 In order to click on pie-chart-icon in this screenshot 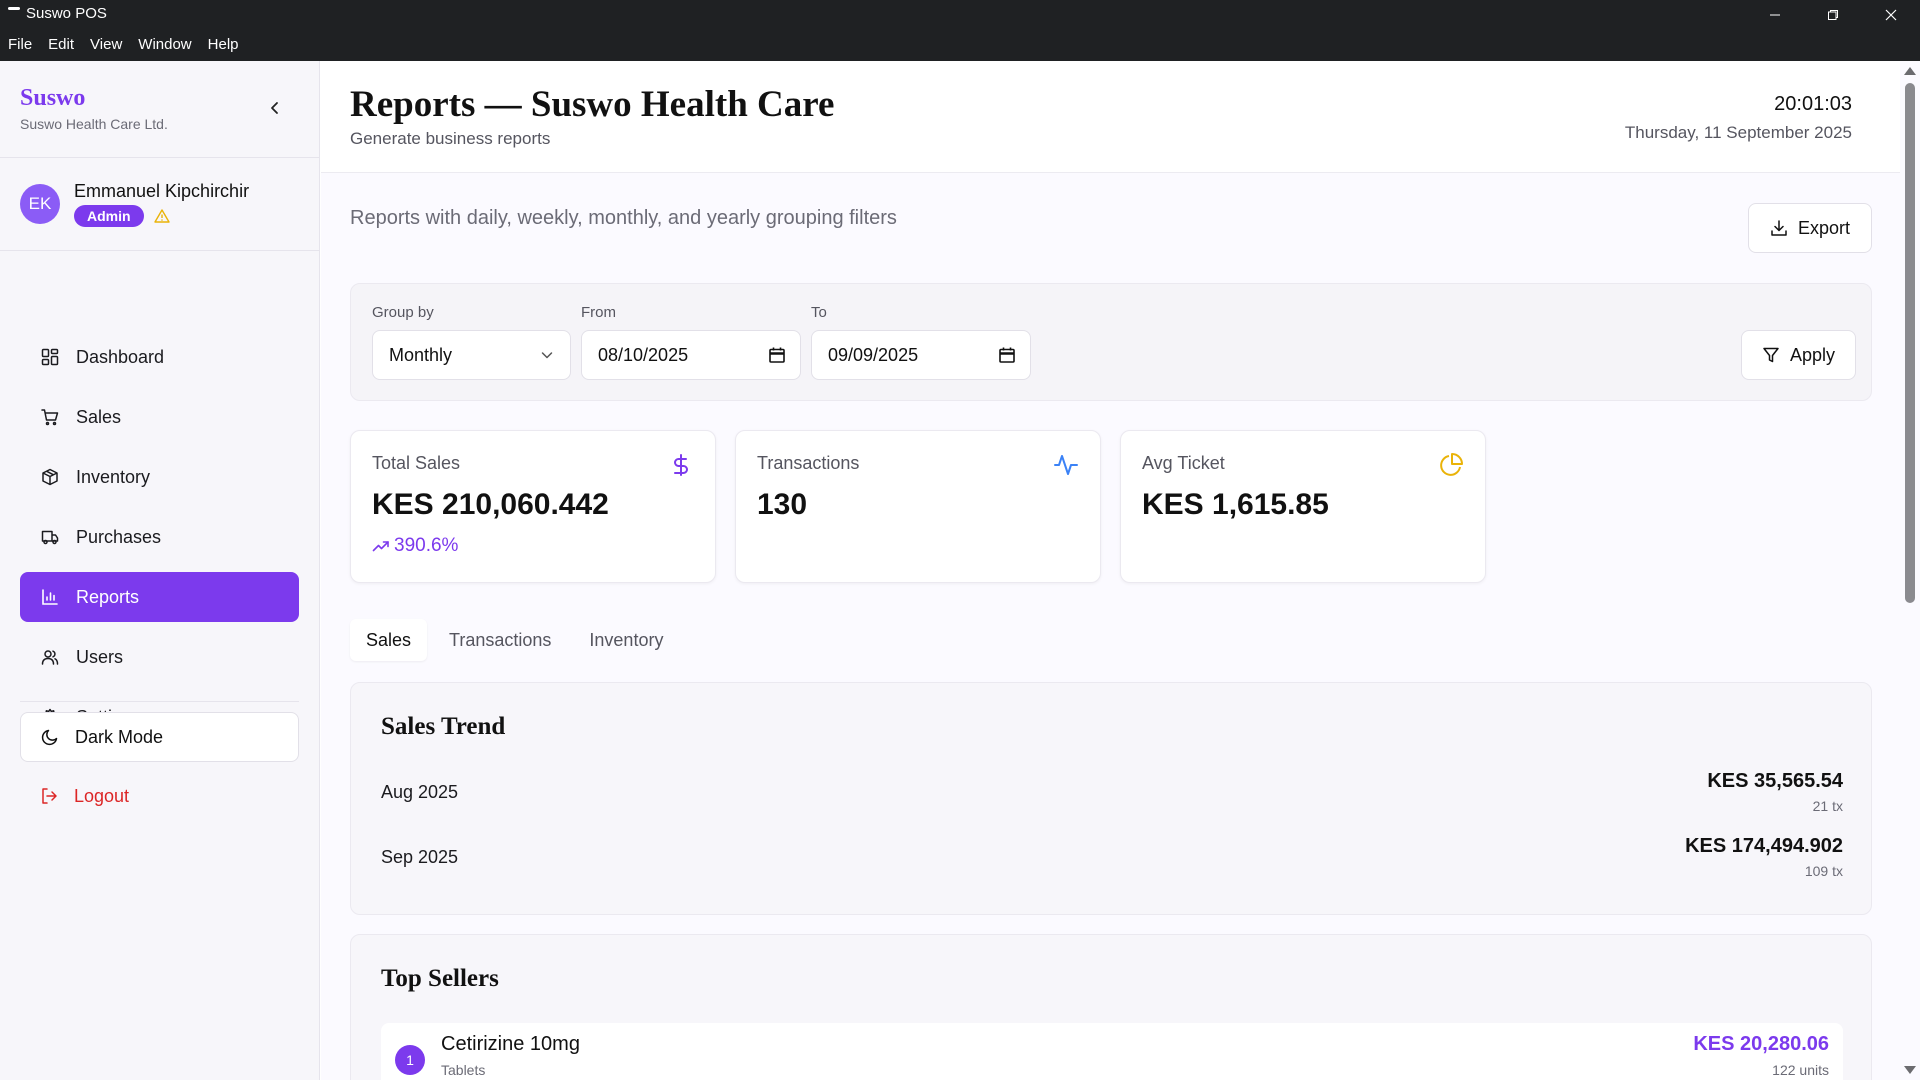, I will do `click(1451, 465)`.